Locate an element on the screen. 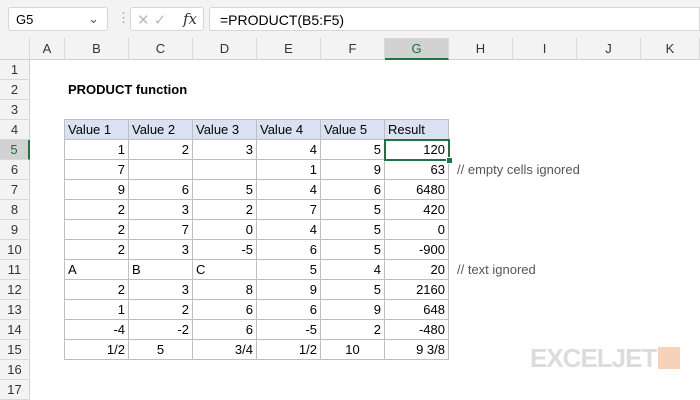  chevron-down-icon: ⌄ is located at coordinates (93, 19).